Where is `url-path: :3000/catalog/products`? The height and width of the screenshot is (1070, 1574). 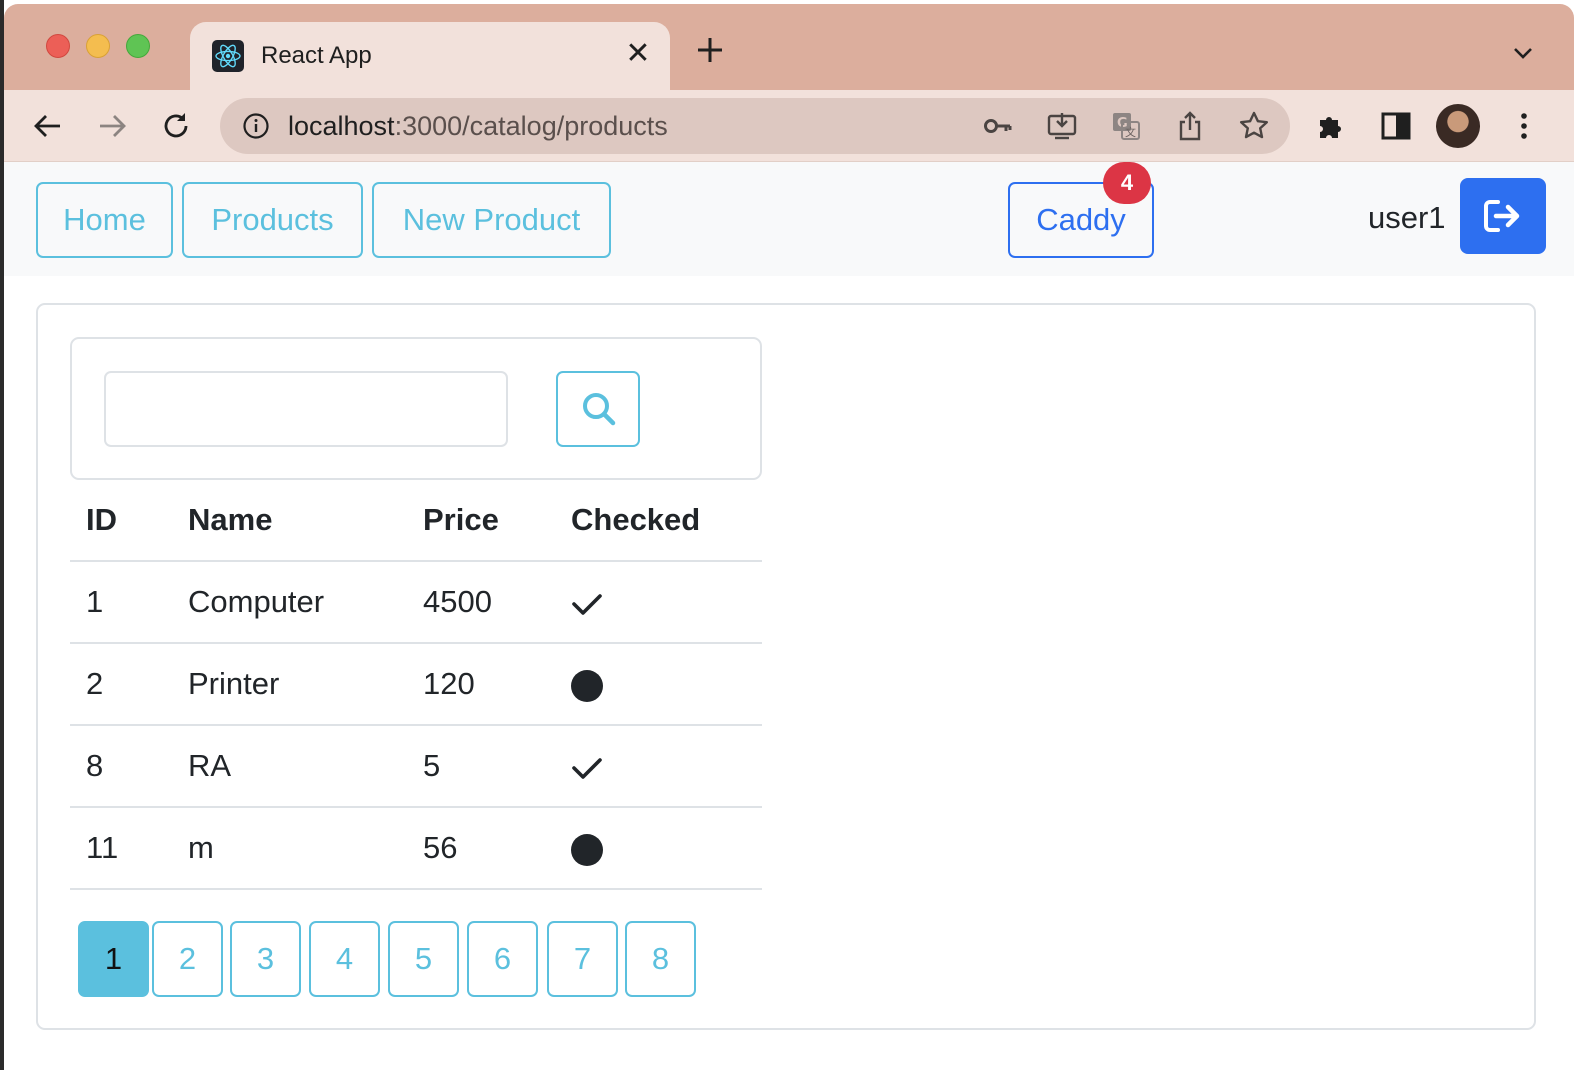
url-path: :3000/catalog/products is located at coordinates (531, 126).